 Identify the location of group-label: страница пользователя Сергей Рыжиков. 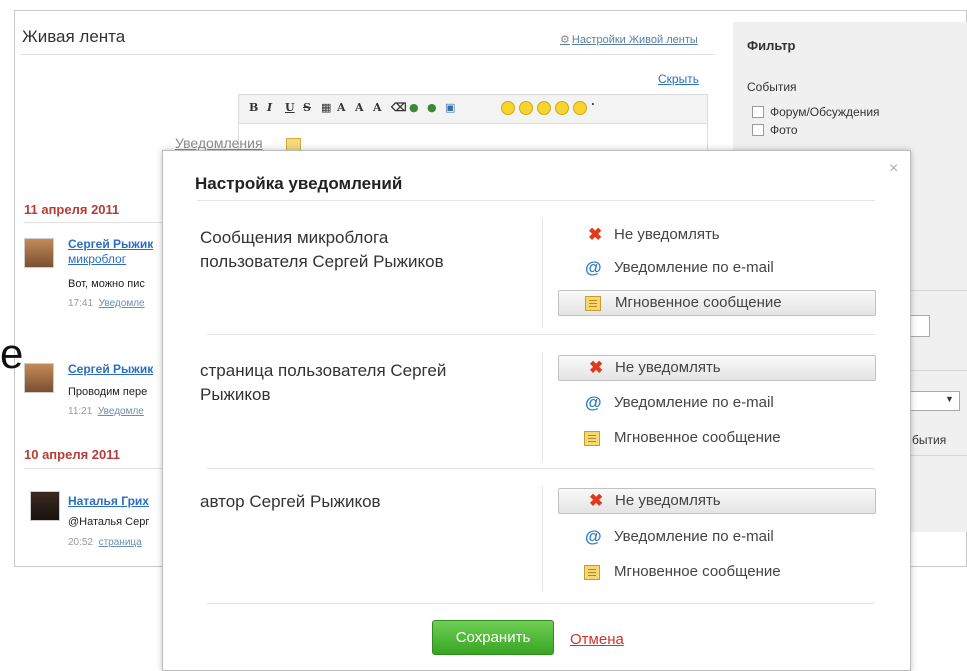
(323, 383).